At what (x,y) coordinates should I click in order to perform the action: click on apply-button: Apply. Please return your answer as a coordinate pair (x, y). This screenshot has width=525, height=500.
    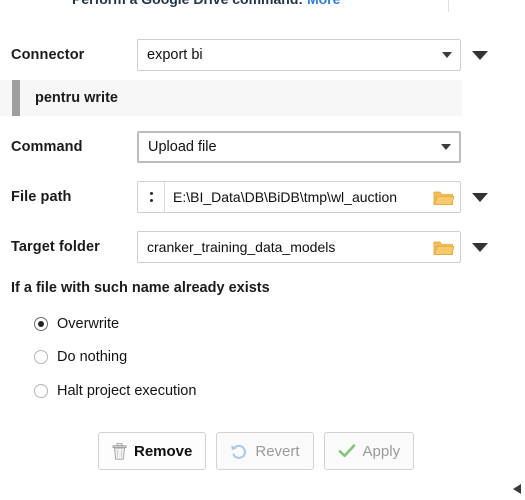
    Looking at the image, I should click on (369, 451).